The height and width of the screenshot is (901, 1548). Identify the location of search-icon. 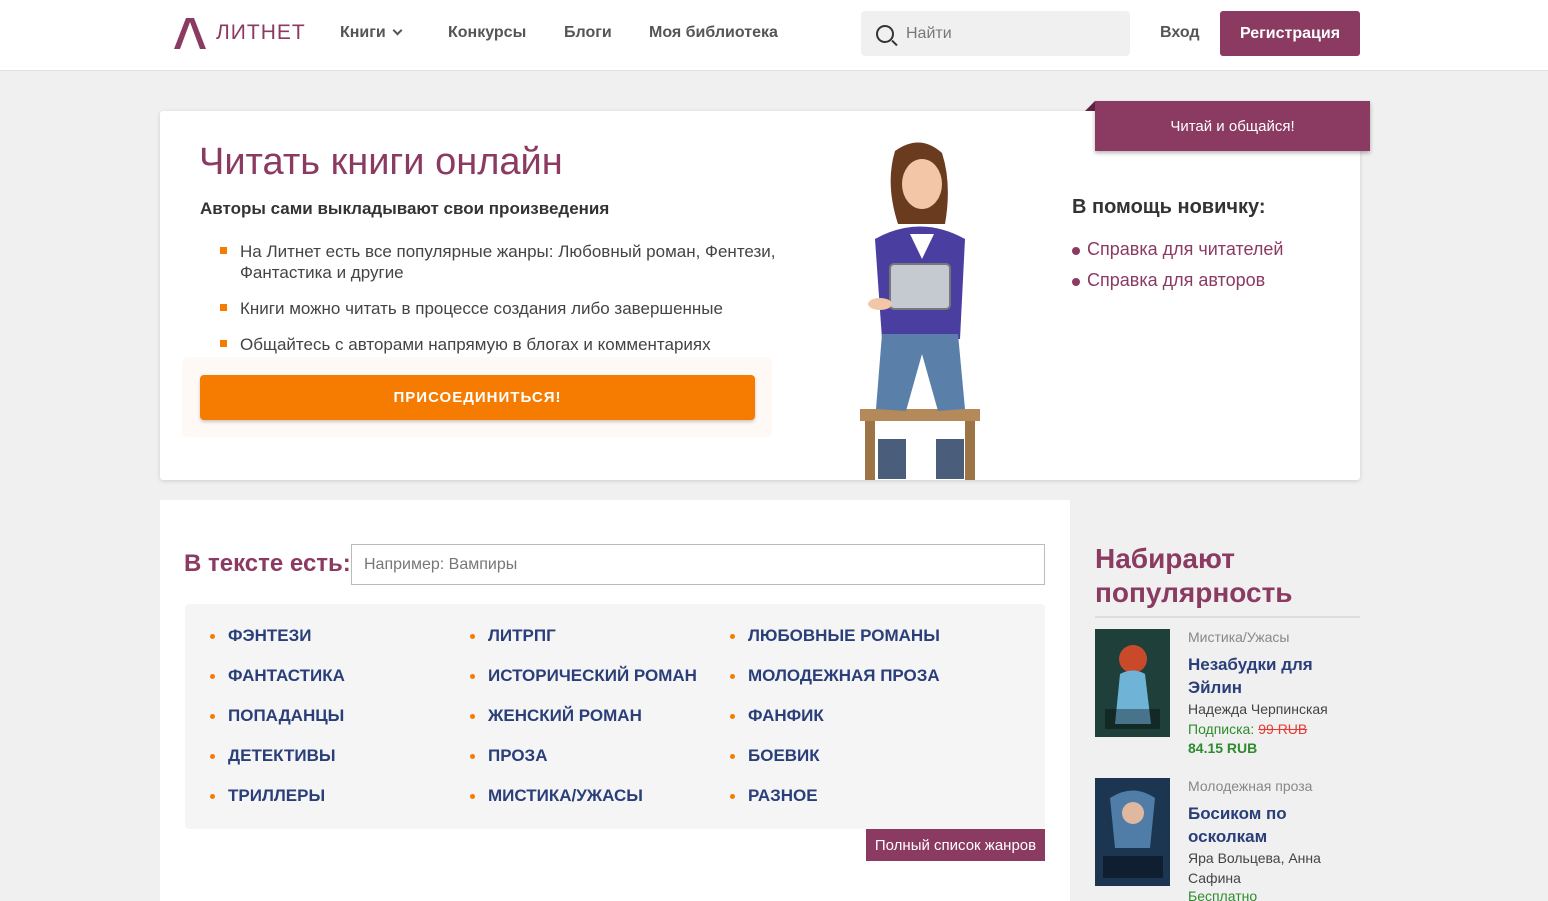
(885, 33).